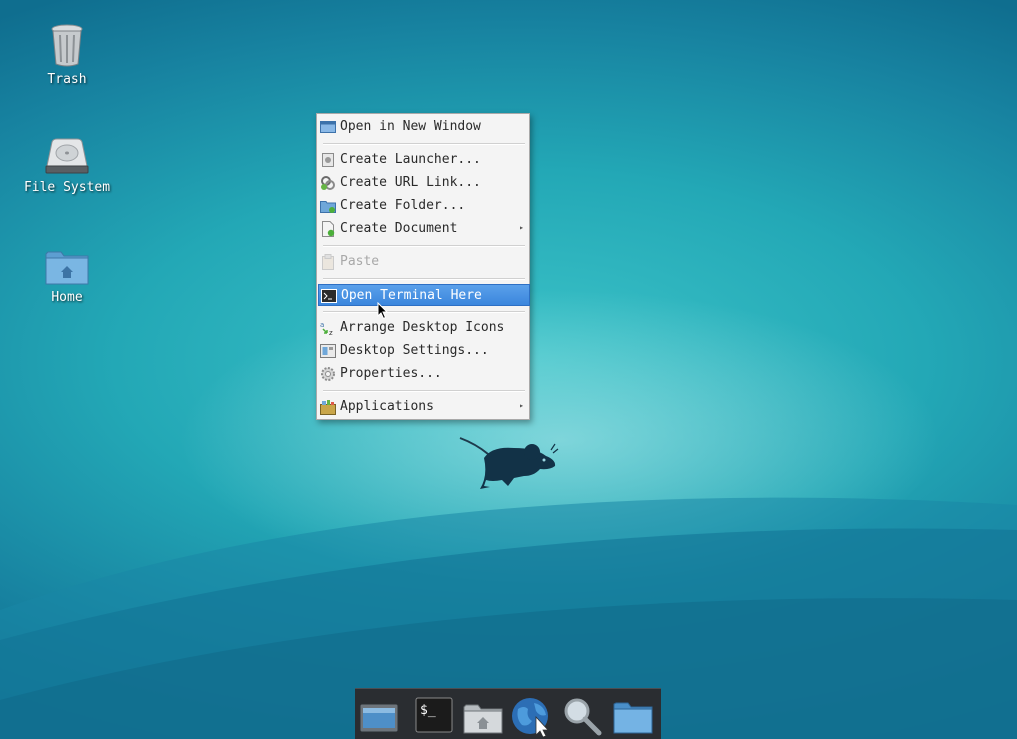 This screenshot has width=1017, height=739. What do you see at coordinates (424, 127) in the screenshot?
I see `menu-item-open-in-new-window: Open in New Window` at bounding box center [424, 127].